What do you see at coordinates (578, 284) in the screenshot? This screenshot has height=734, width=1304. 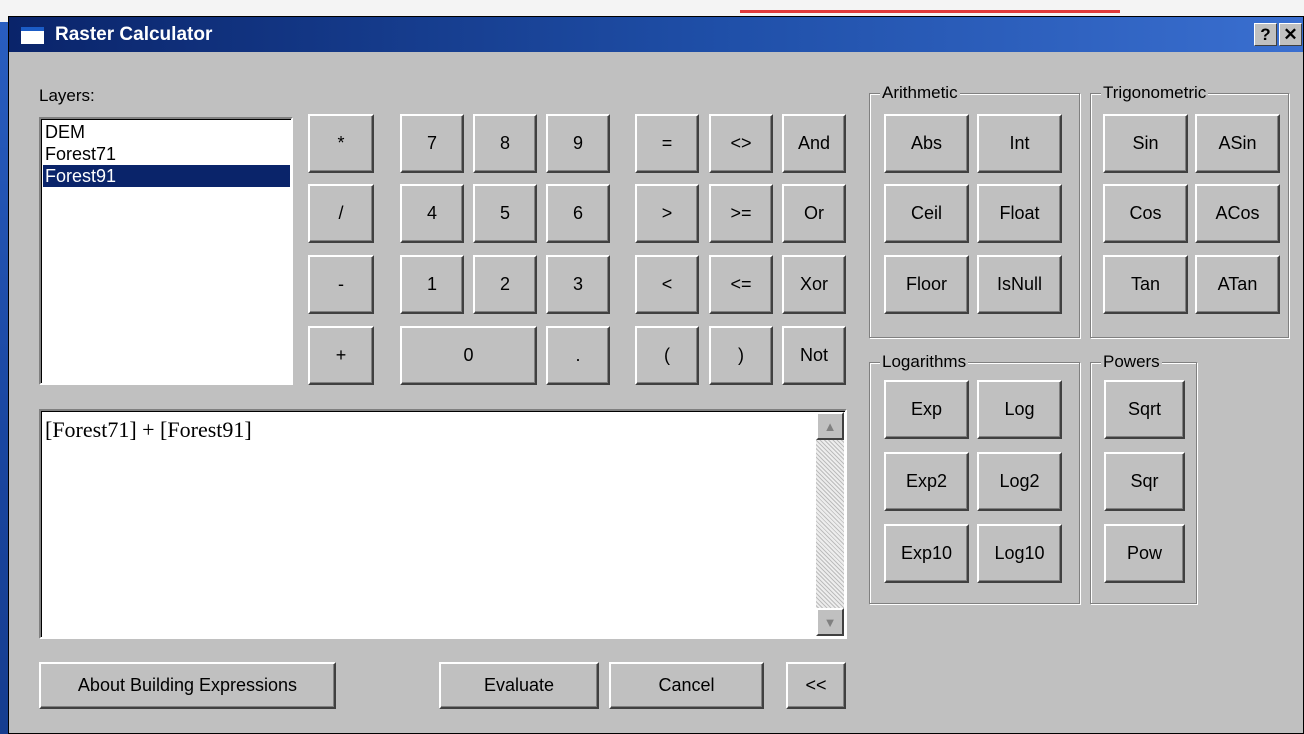 I see `digit-3-button: 3` at bounding box center [578, 284].